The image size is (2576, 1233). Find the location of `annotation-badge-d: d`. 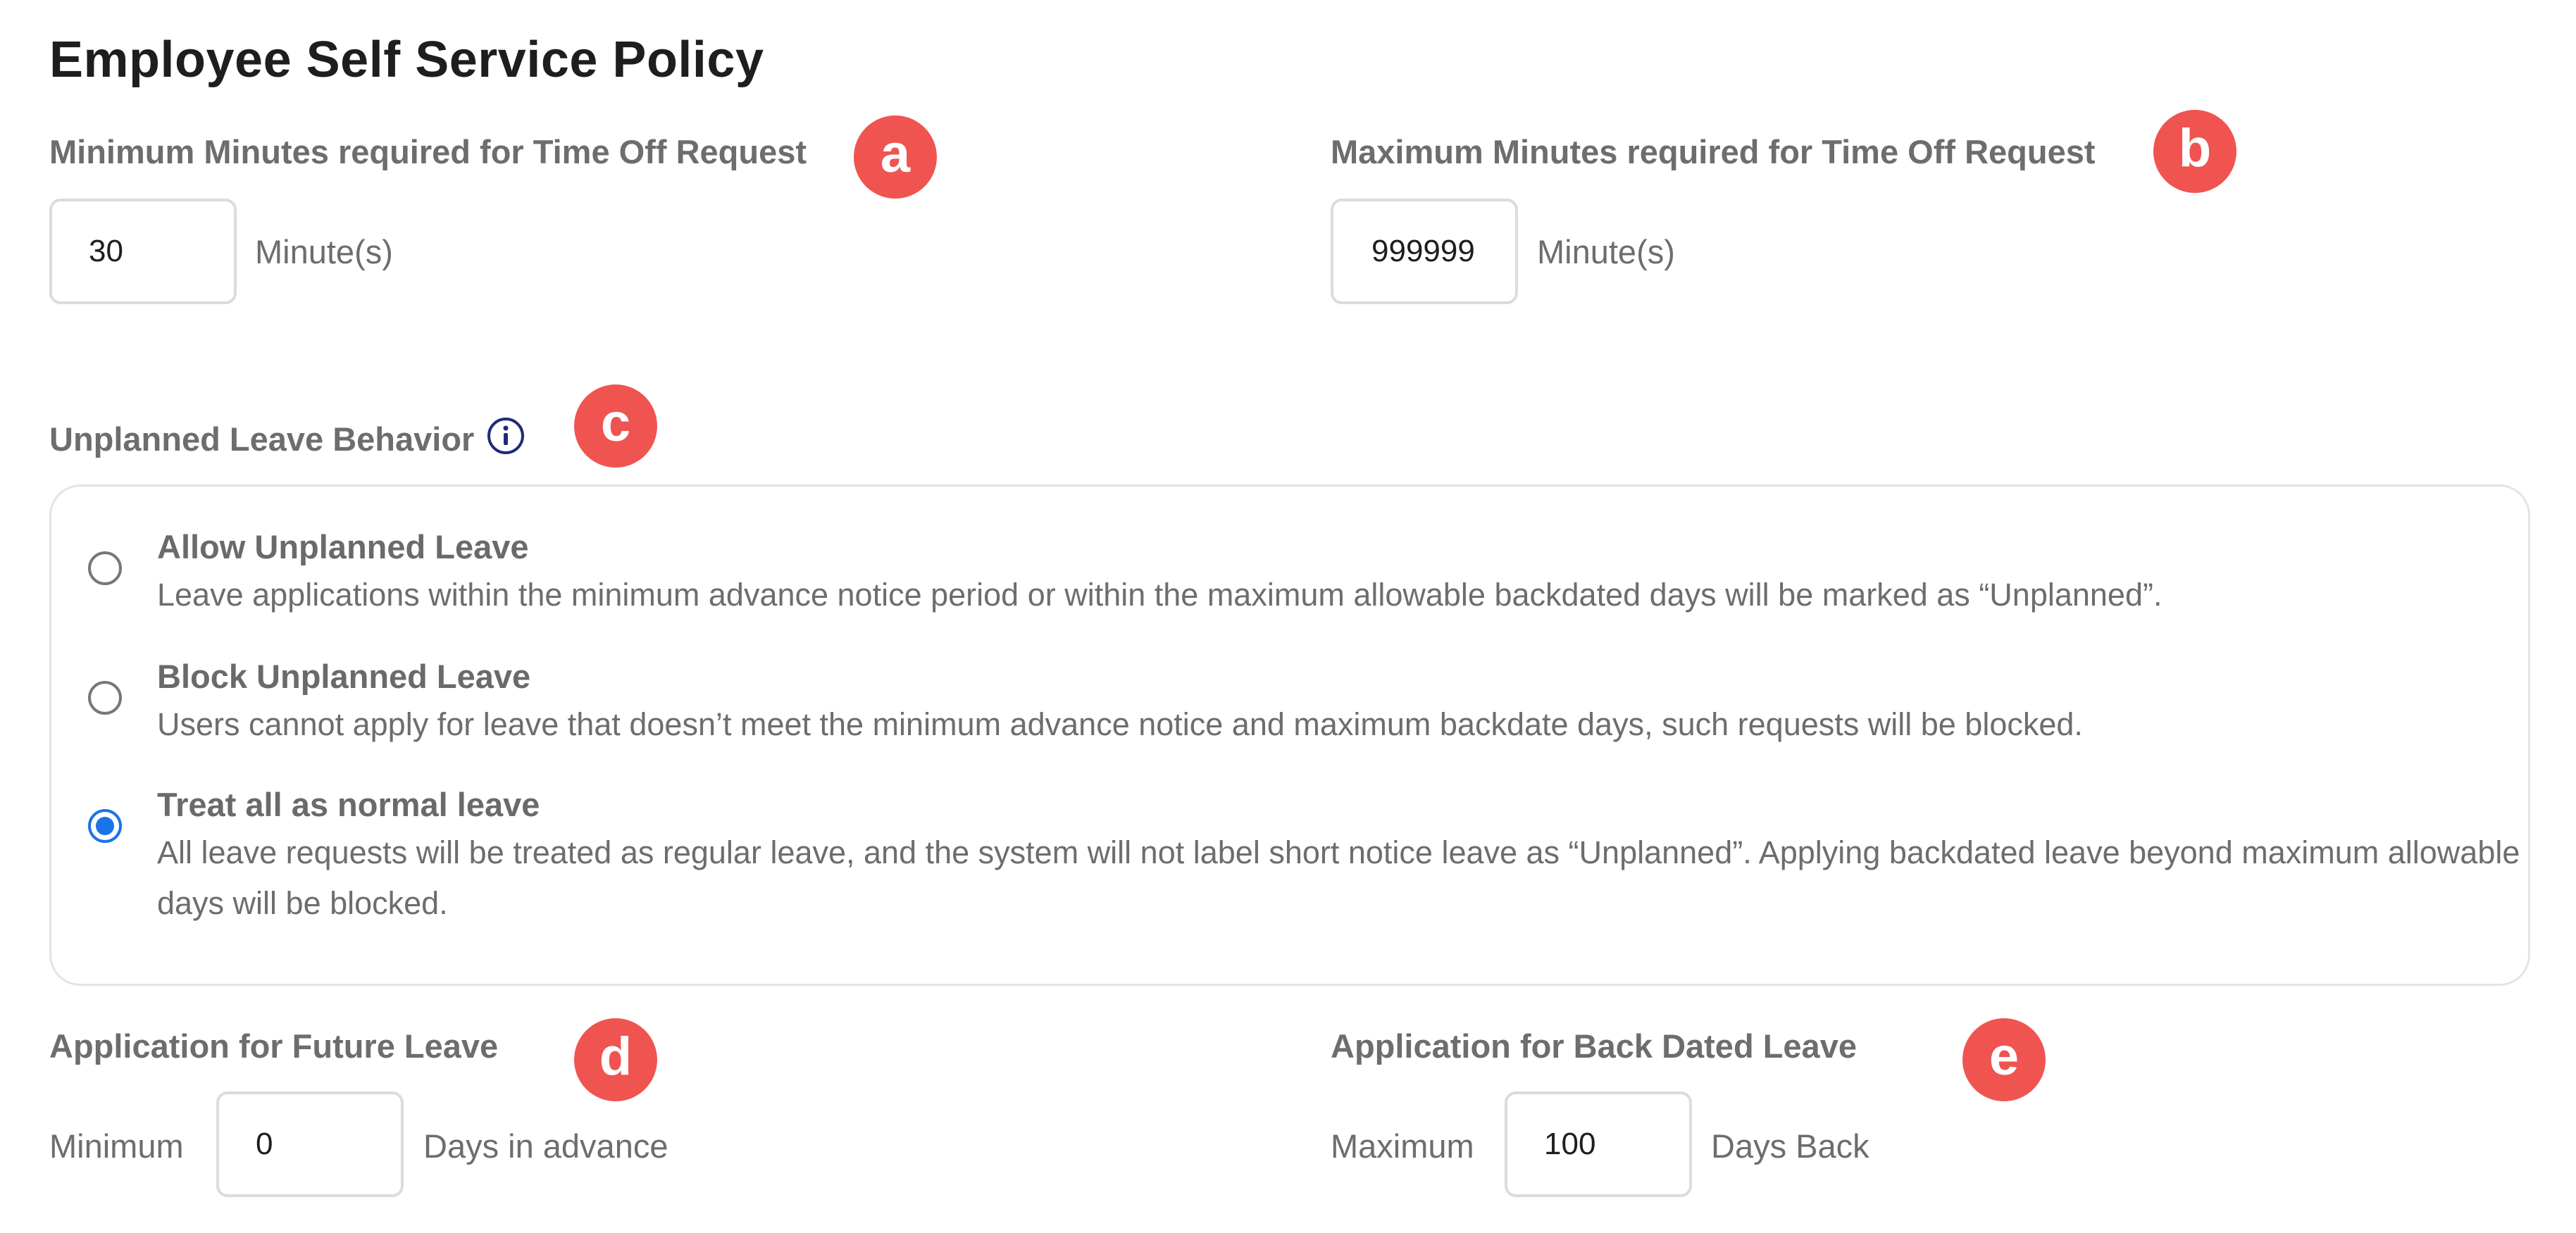

annotation-badge-d: d is located at coordinates (615, 1060).